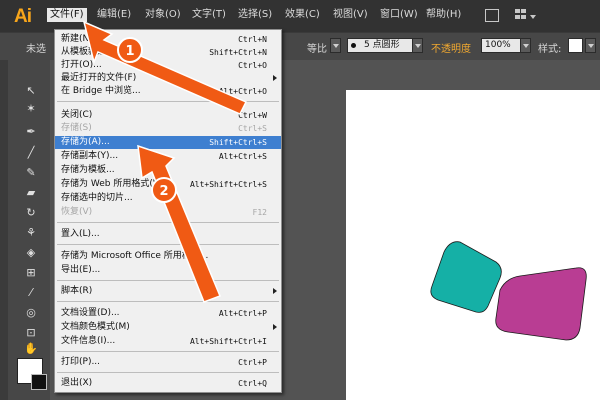 This screenshot has height=400, width=600. What do you see at coordinates (129, 51) in the screenshot?
I see `step-1-number: 1` at bounding box center [129, 51].